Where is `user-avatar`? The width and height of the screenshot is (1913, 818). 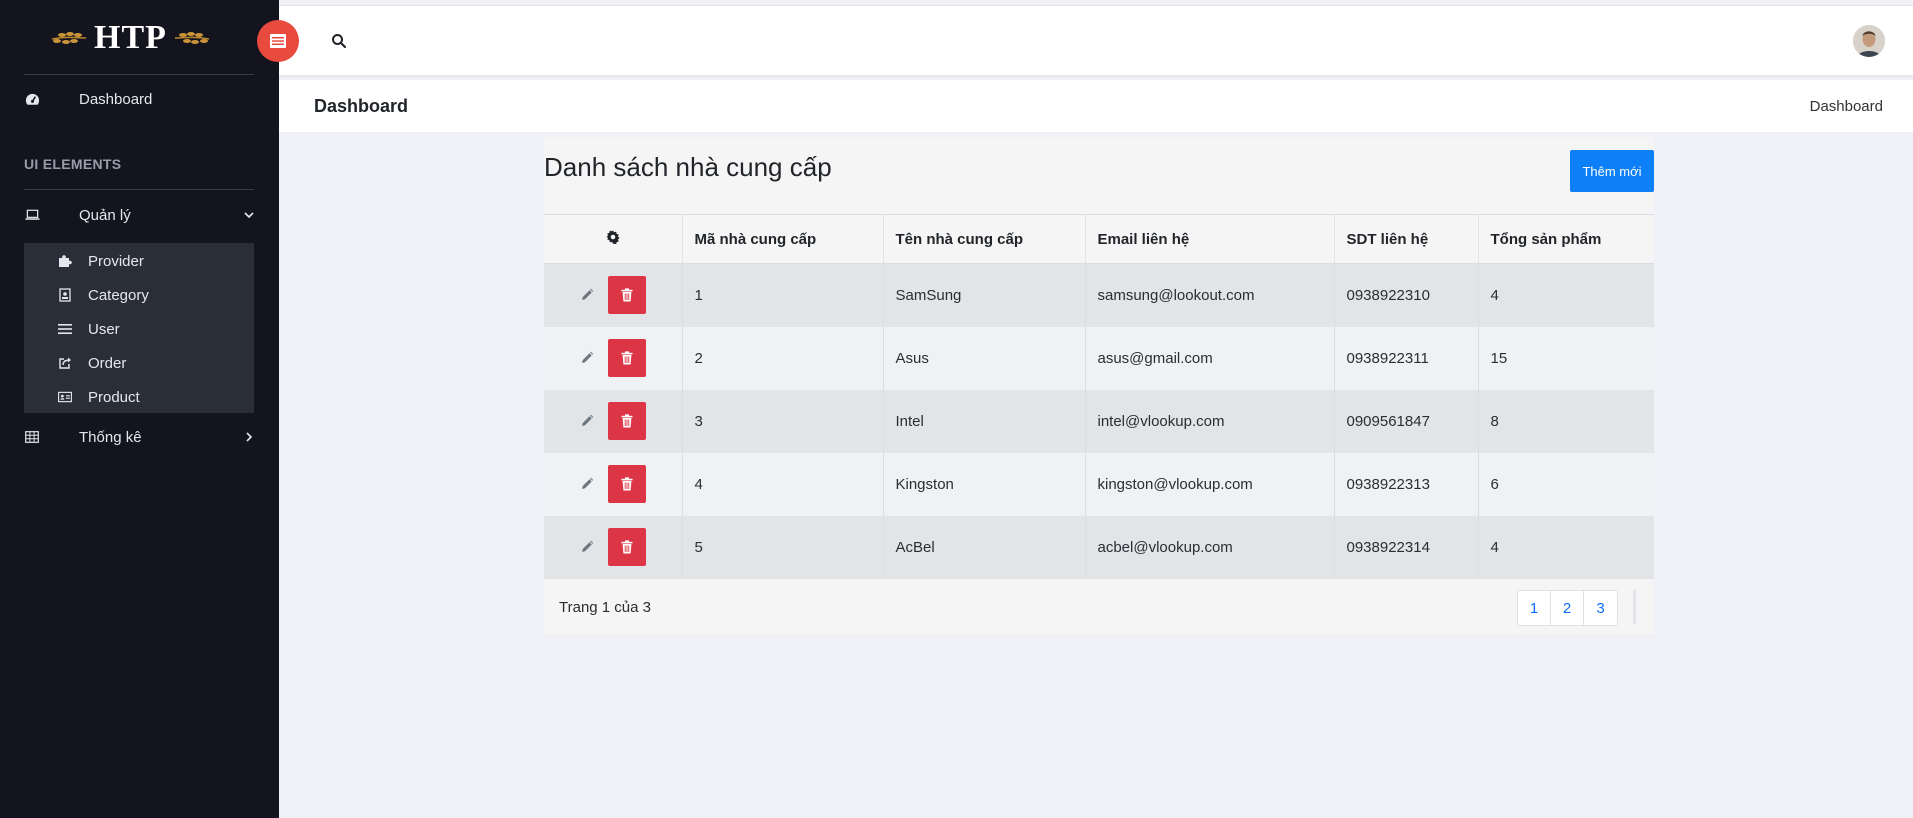 user-avatar is located at coordinates (1869, 41).